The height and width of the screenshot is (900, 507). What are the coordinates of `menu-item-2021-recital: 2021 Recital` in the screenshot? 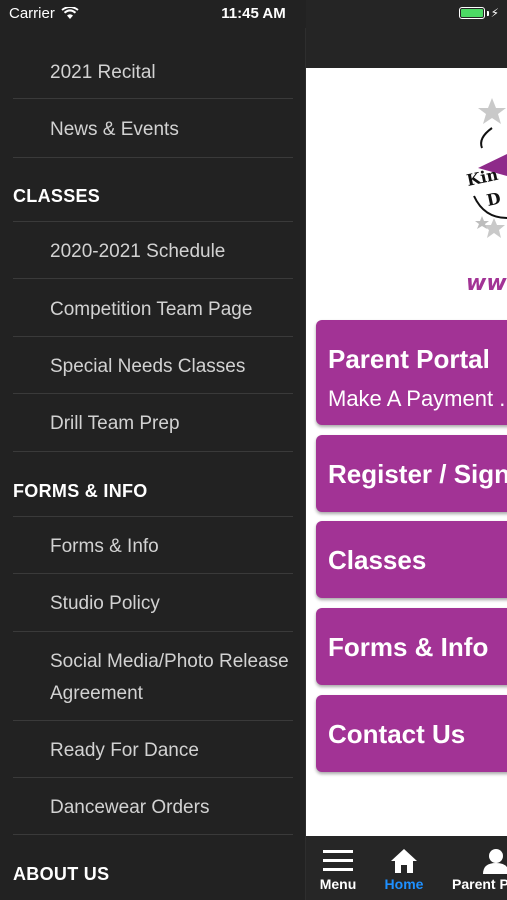 It's located at (153, 71).